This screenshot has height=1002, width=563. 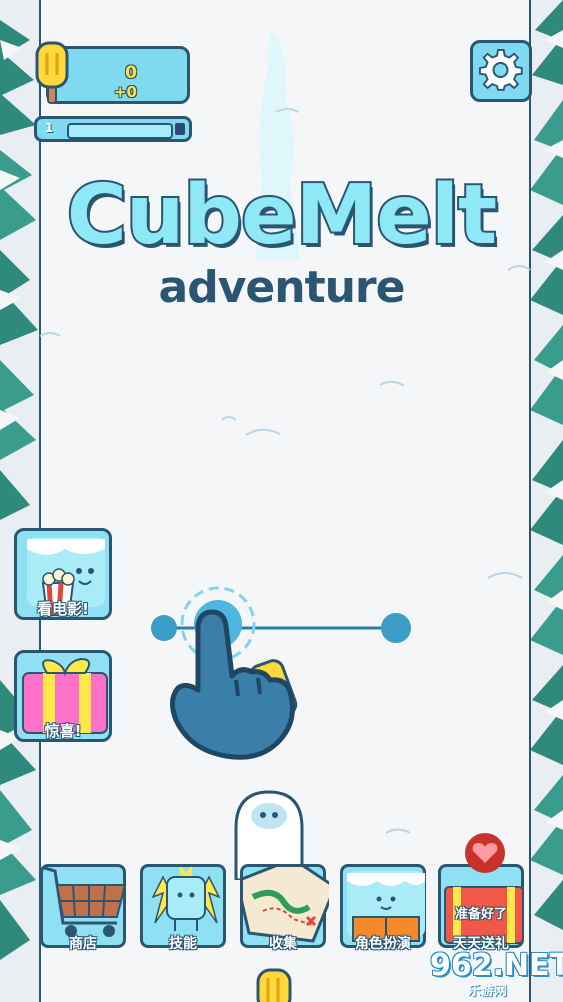 I want to click on score-panel: 0 +0, so click(x=112, y=72).